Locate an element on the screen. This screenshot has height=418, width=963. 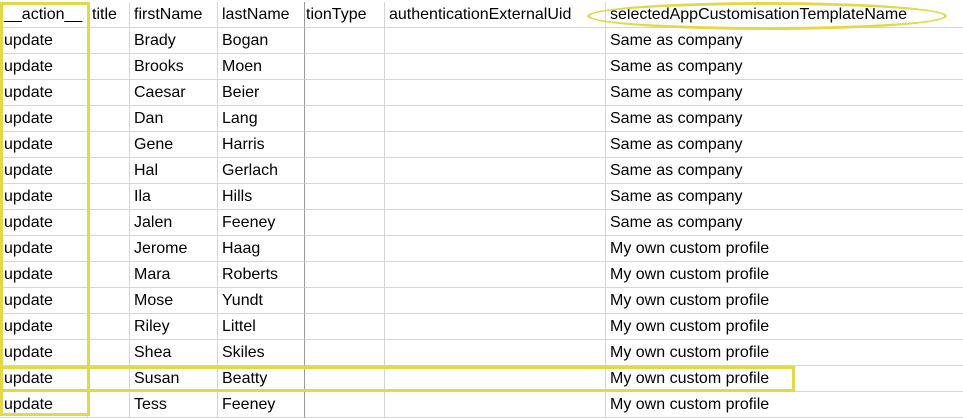
cell-firstname: Mose is located at coordinates (174, 301).